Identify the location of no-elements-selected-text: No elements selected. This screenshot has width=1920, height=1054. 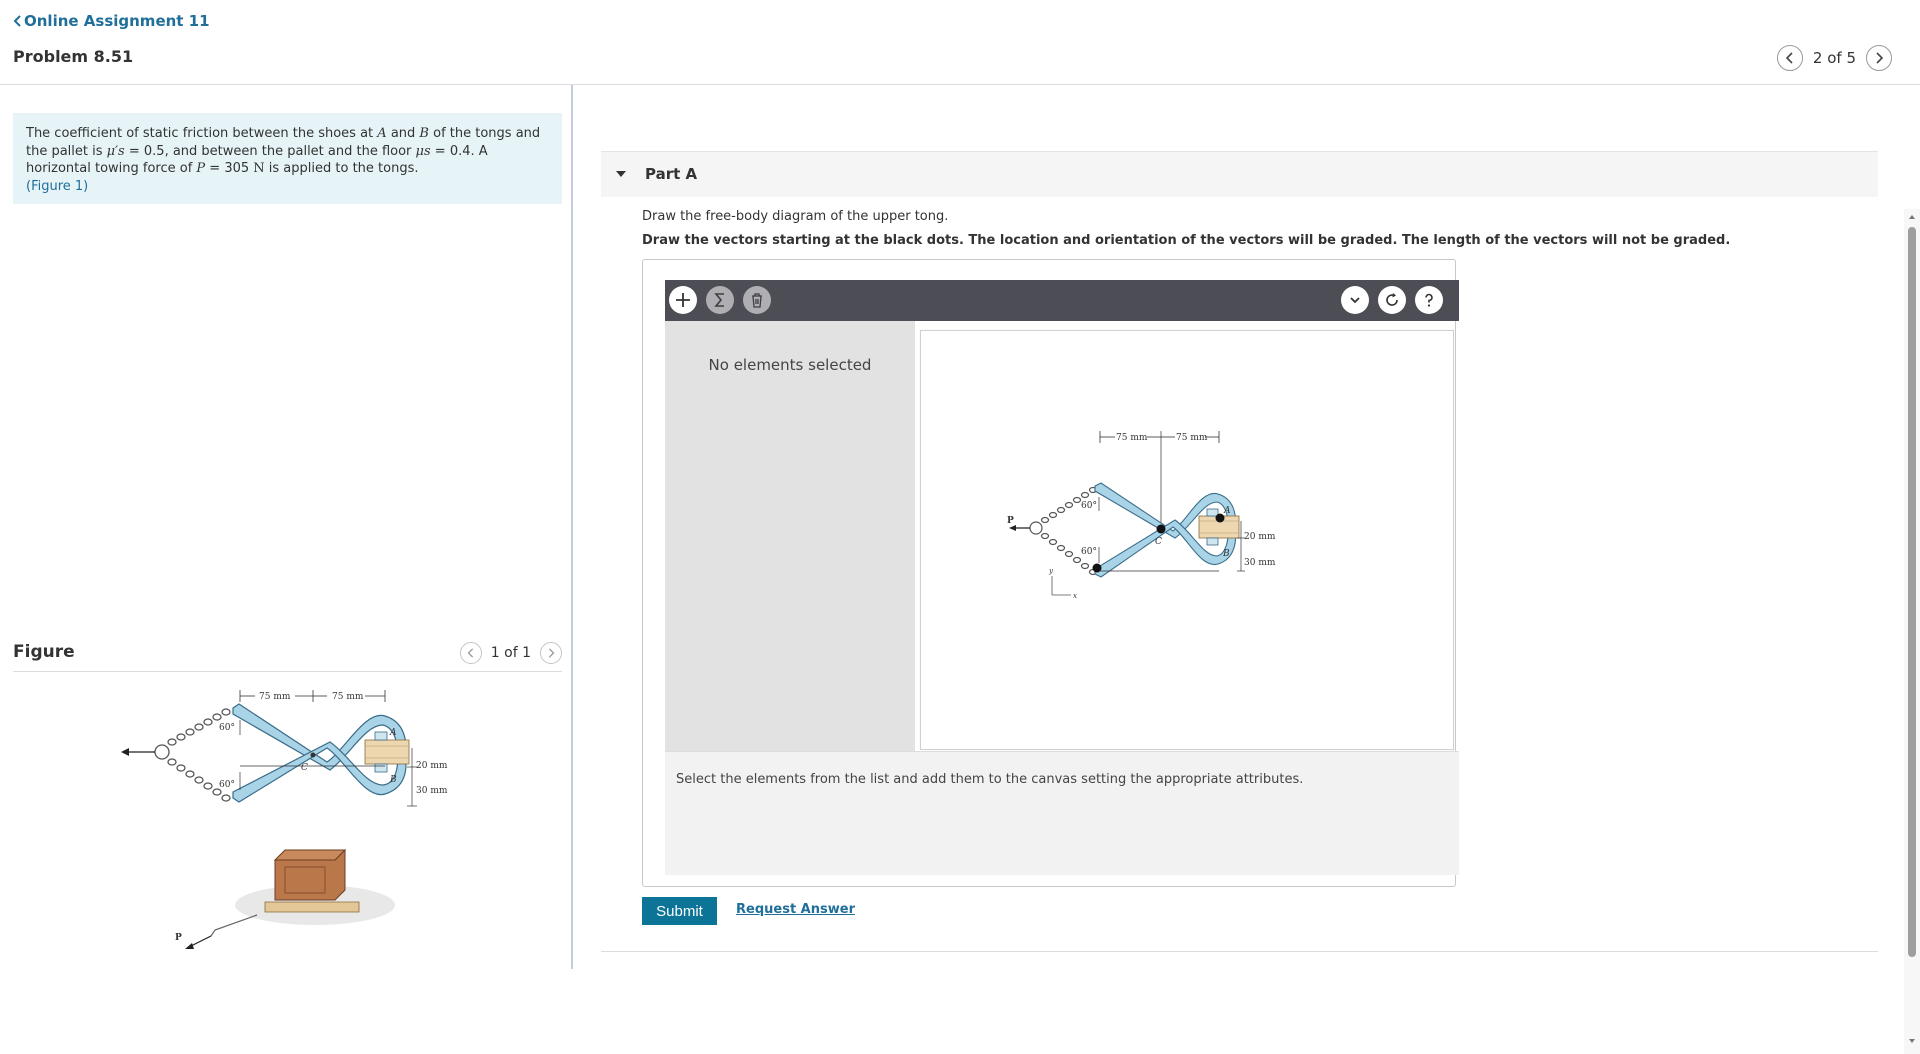
(790, 365).